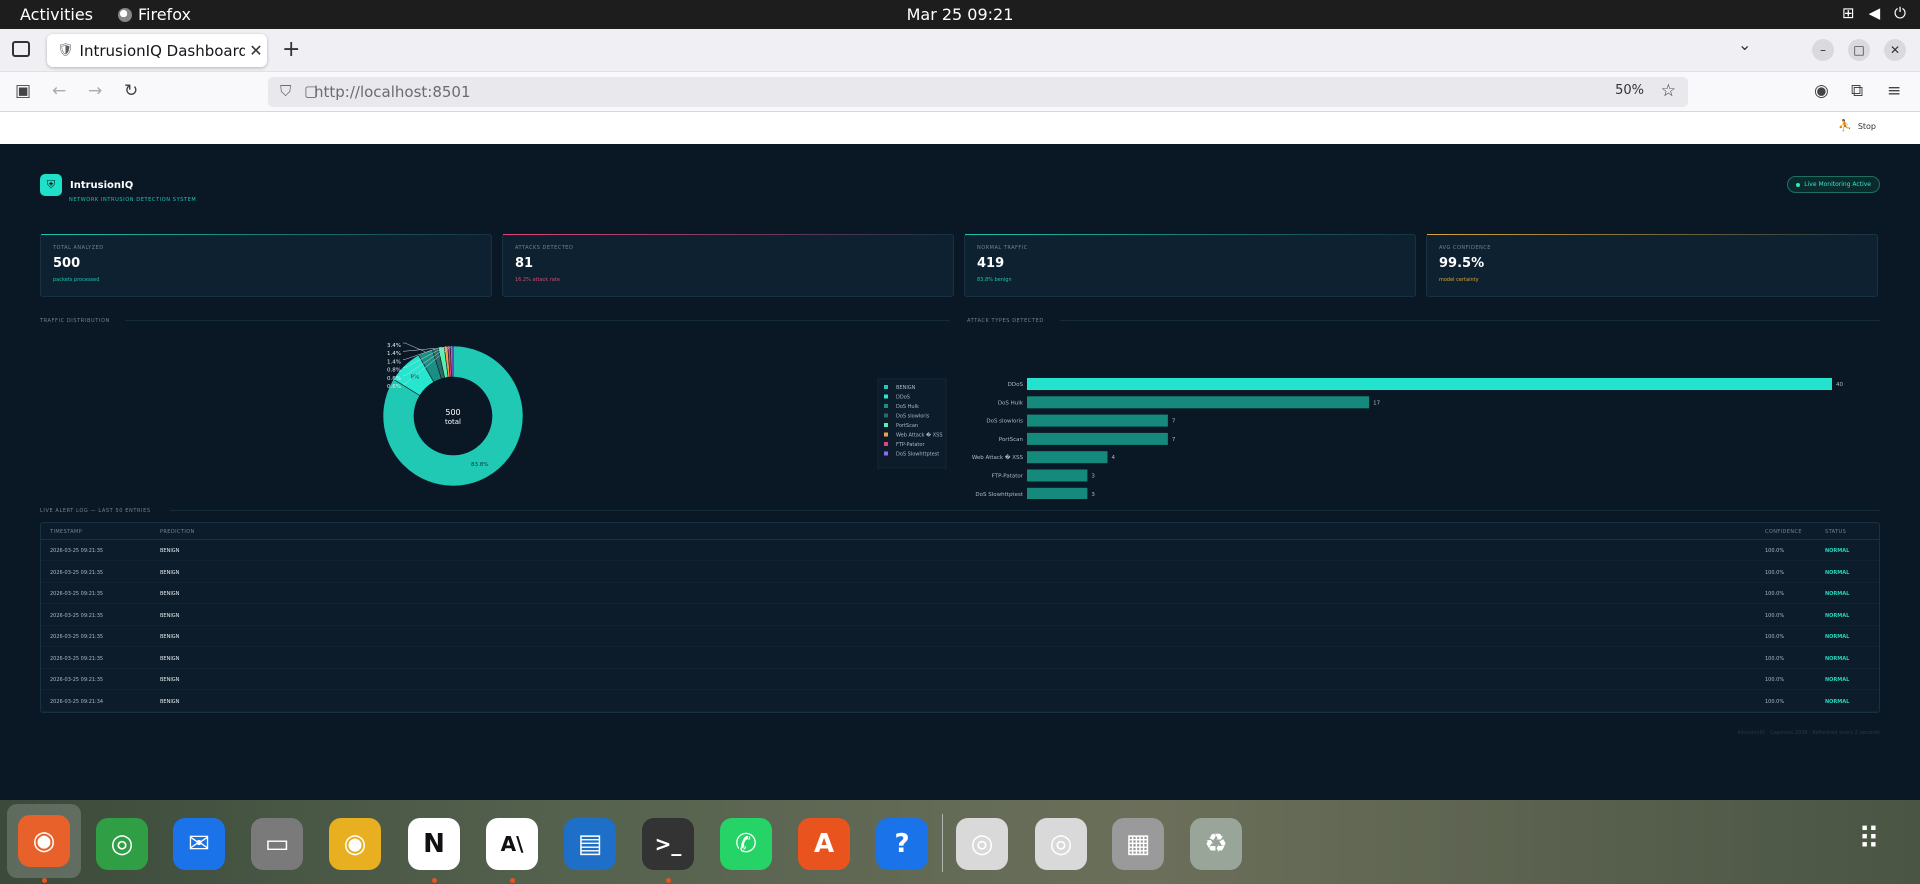 This screenshot has height=884, width=1920. Describe the element at coordinates (256, 50) in the screenshot. I see `close-tab-icon: ✕` at that location.